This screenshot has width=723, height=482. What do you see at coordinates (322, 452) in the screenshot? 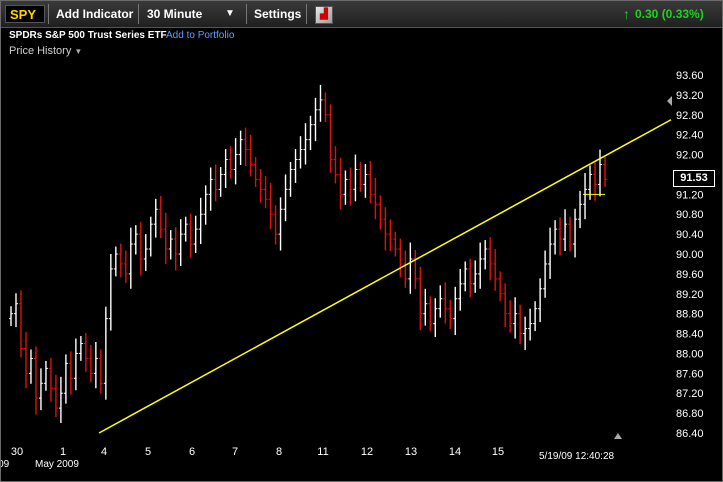
I see `x-tick-label: 11` at bounding box center [322, 452].